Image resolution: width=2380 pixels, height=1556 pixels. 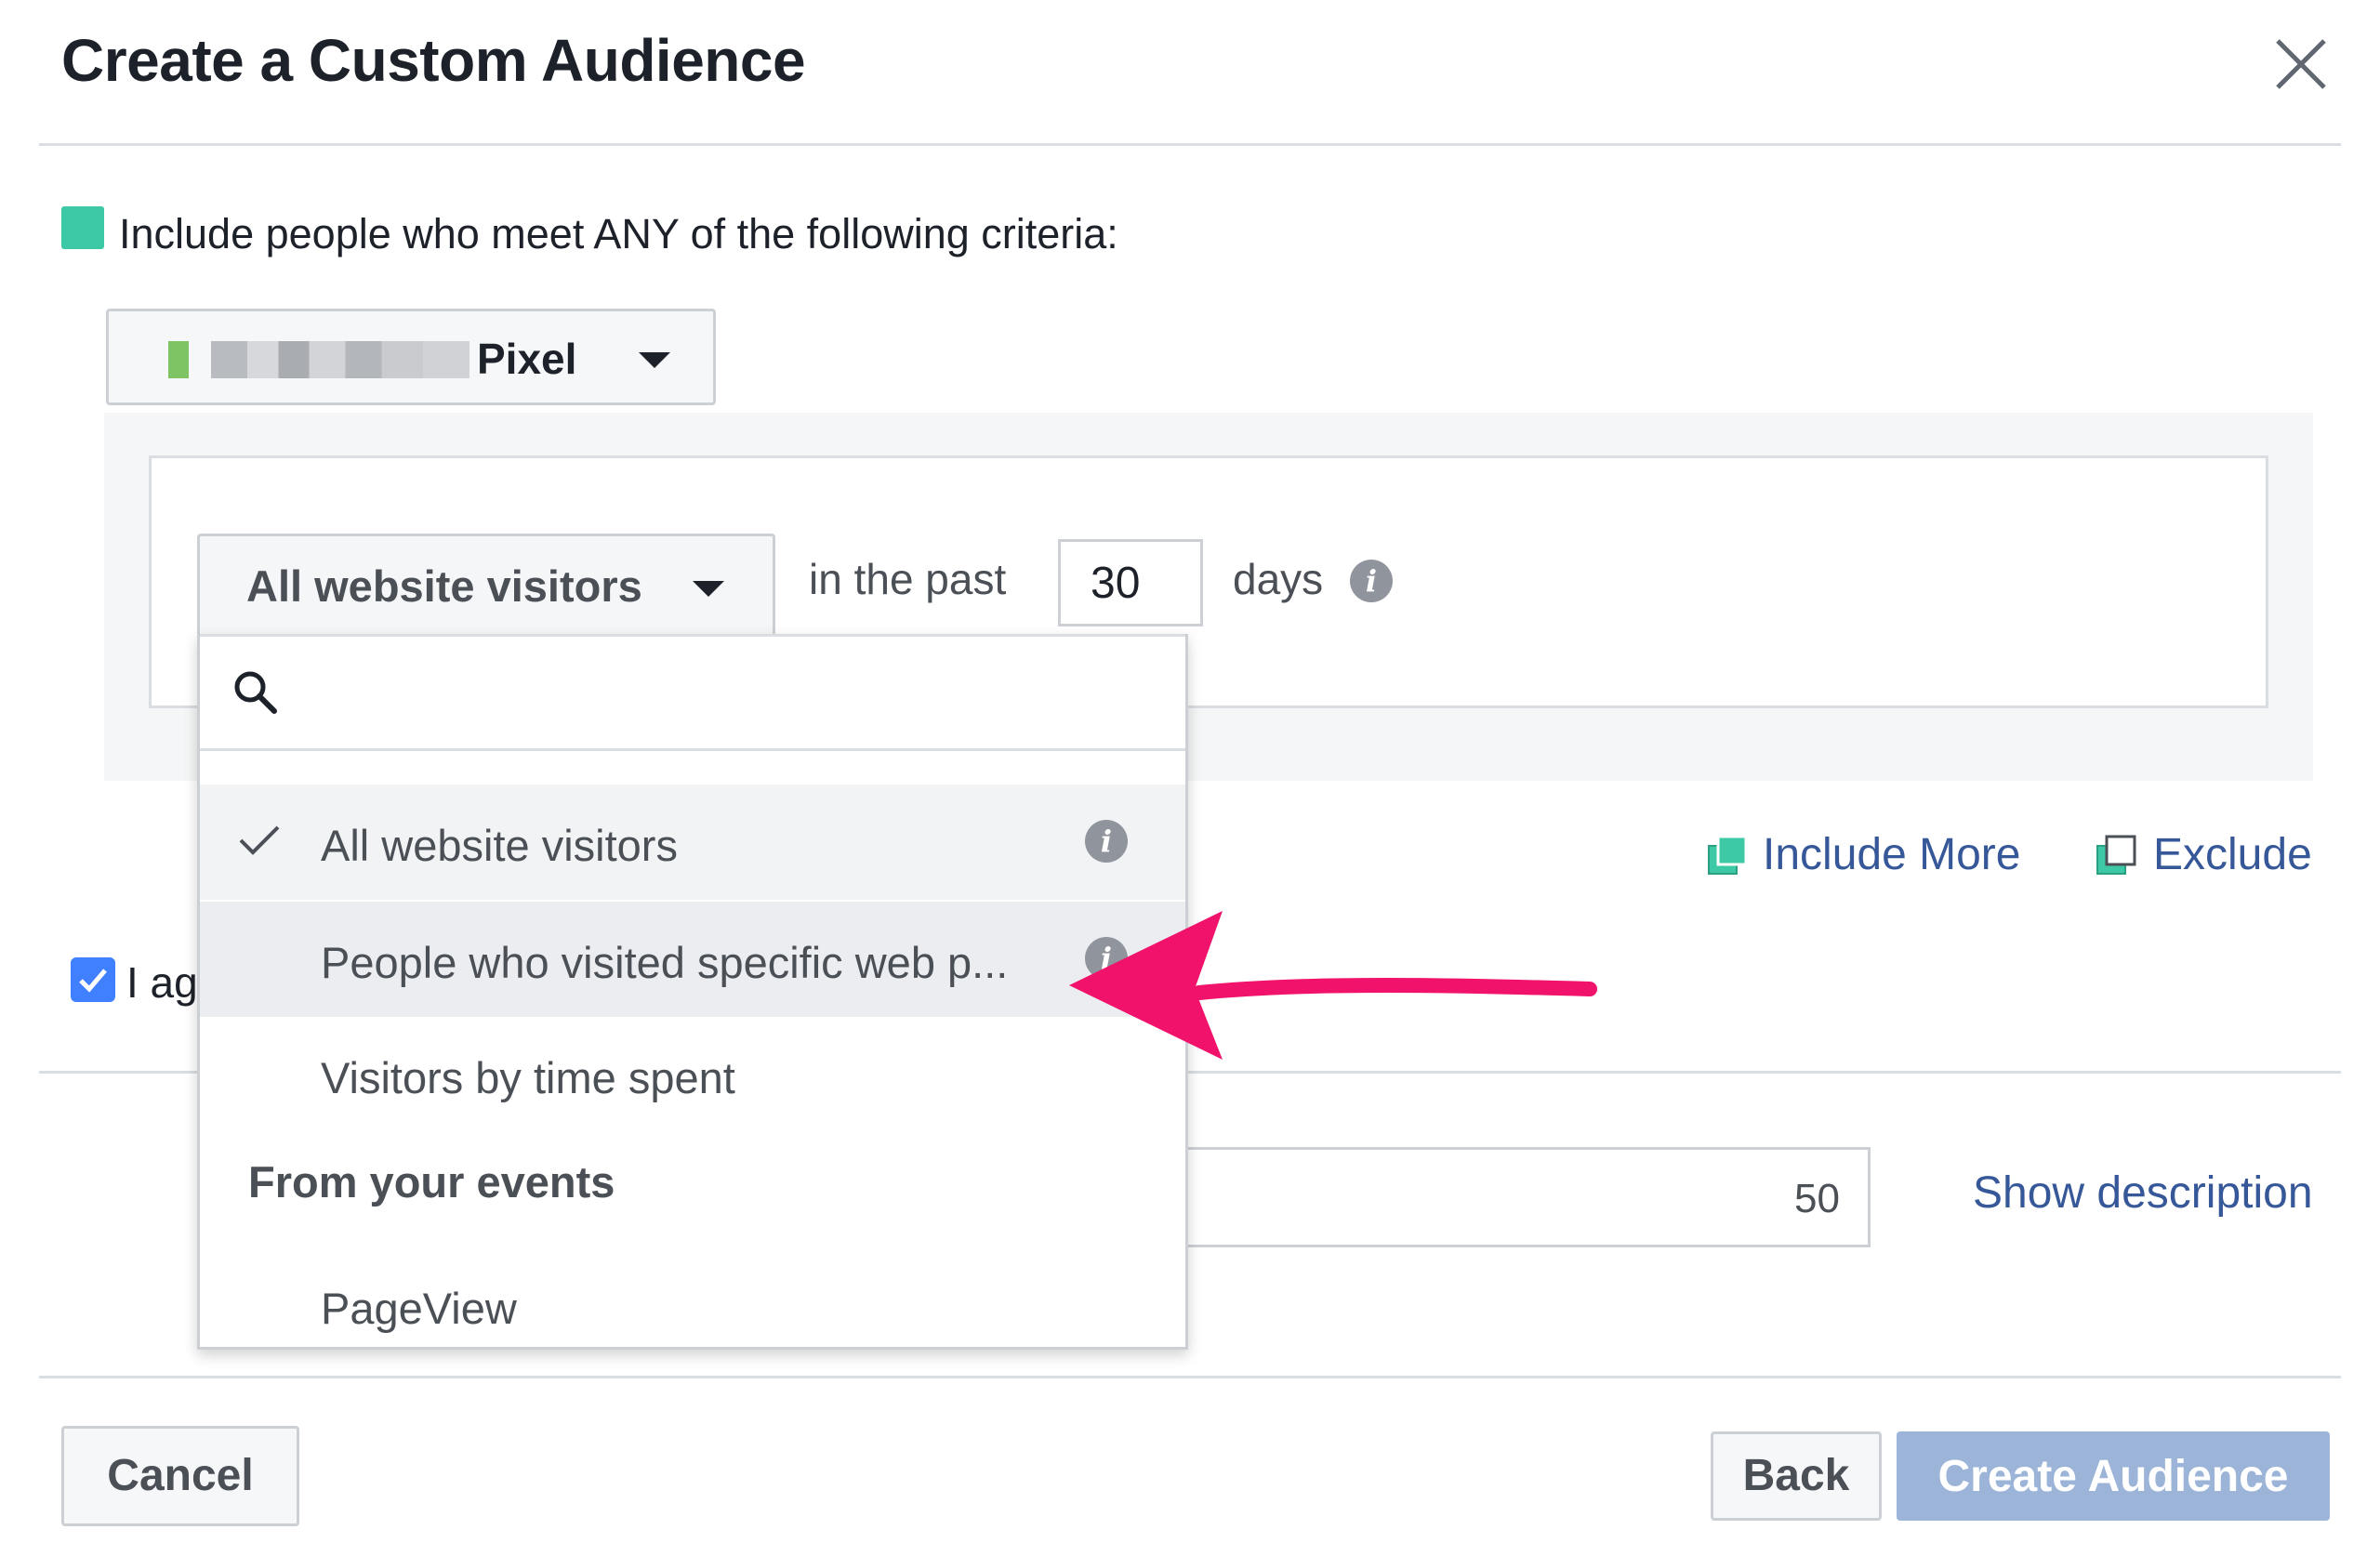 I want to click on include-more-icon, so click(x=1727, y=857).